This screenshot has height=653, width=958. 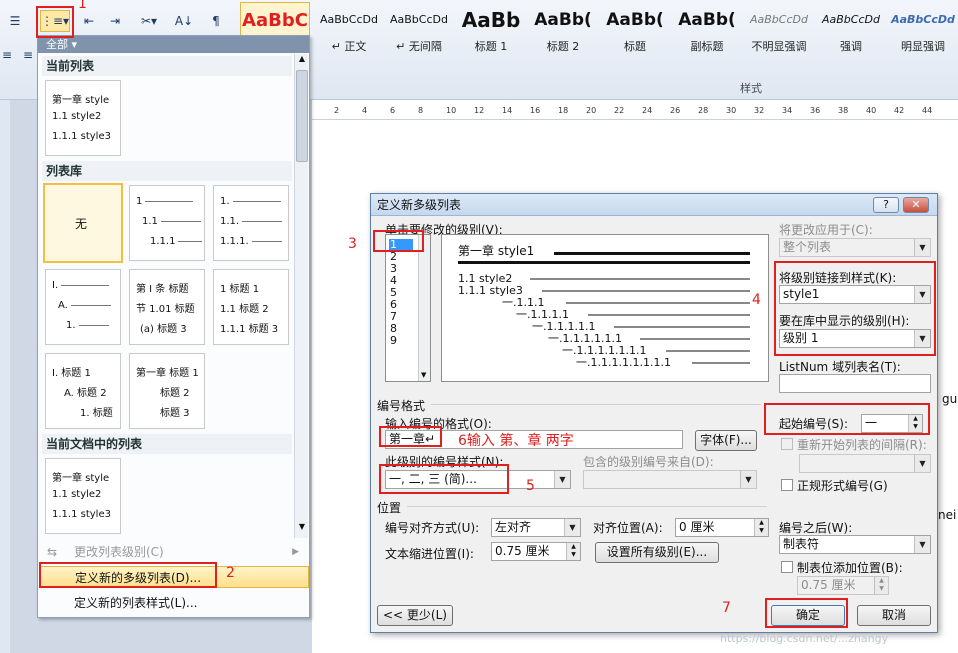 What do you see at coordinates (165, 309) in the screenshot?
I see `thumb-line: 节 1.01 标题` at bounding box center [165, 309].